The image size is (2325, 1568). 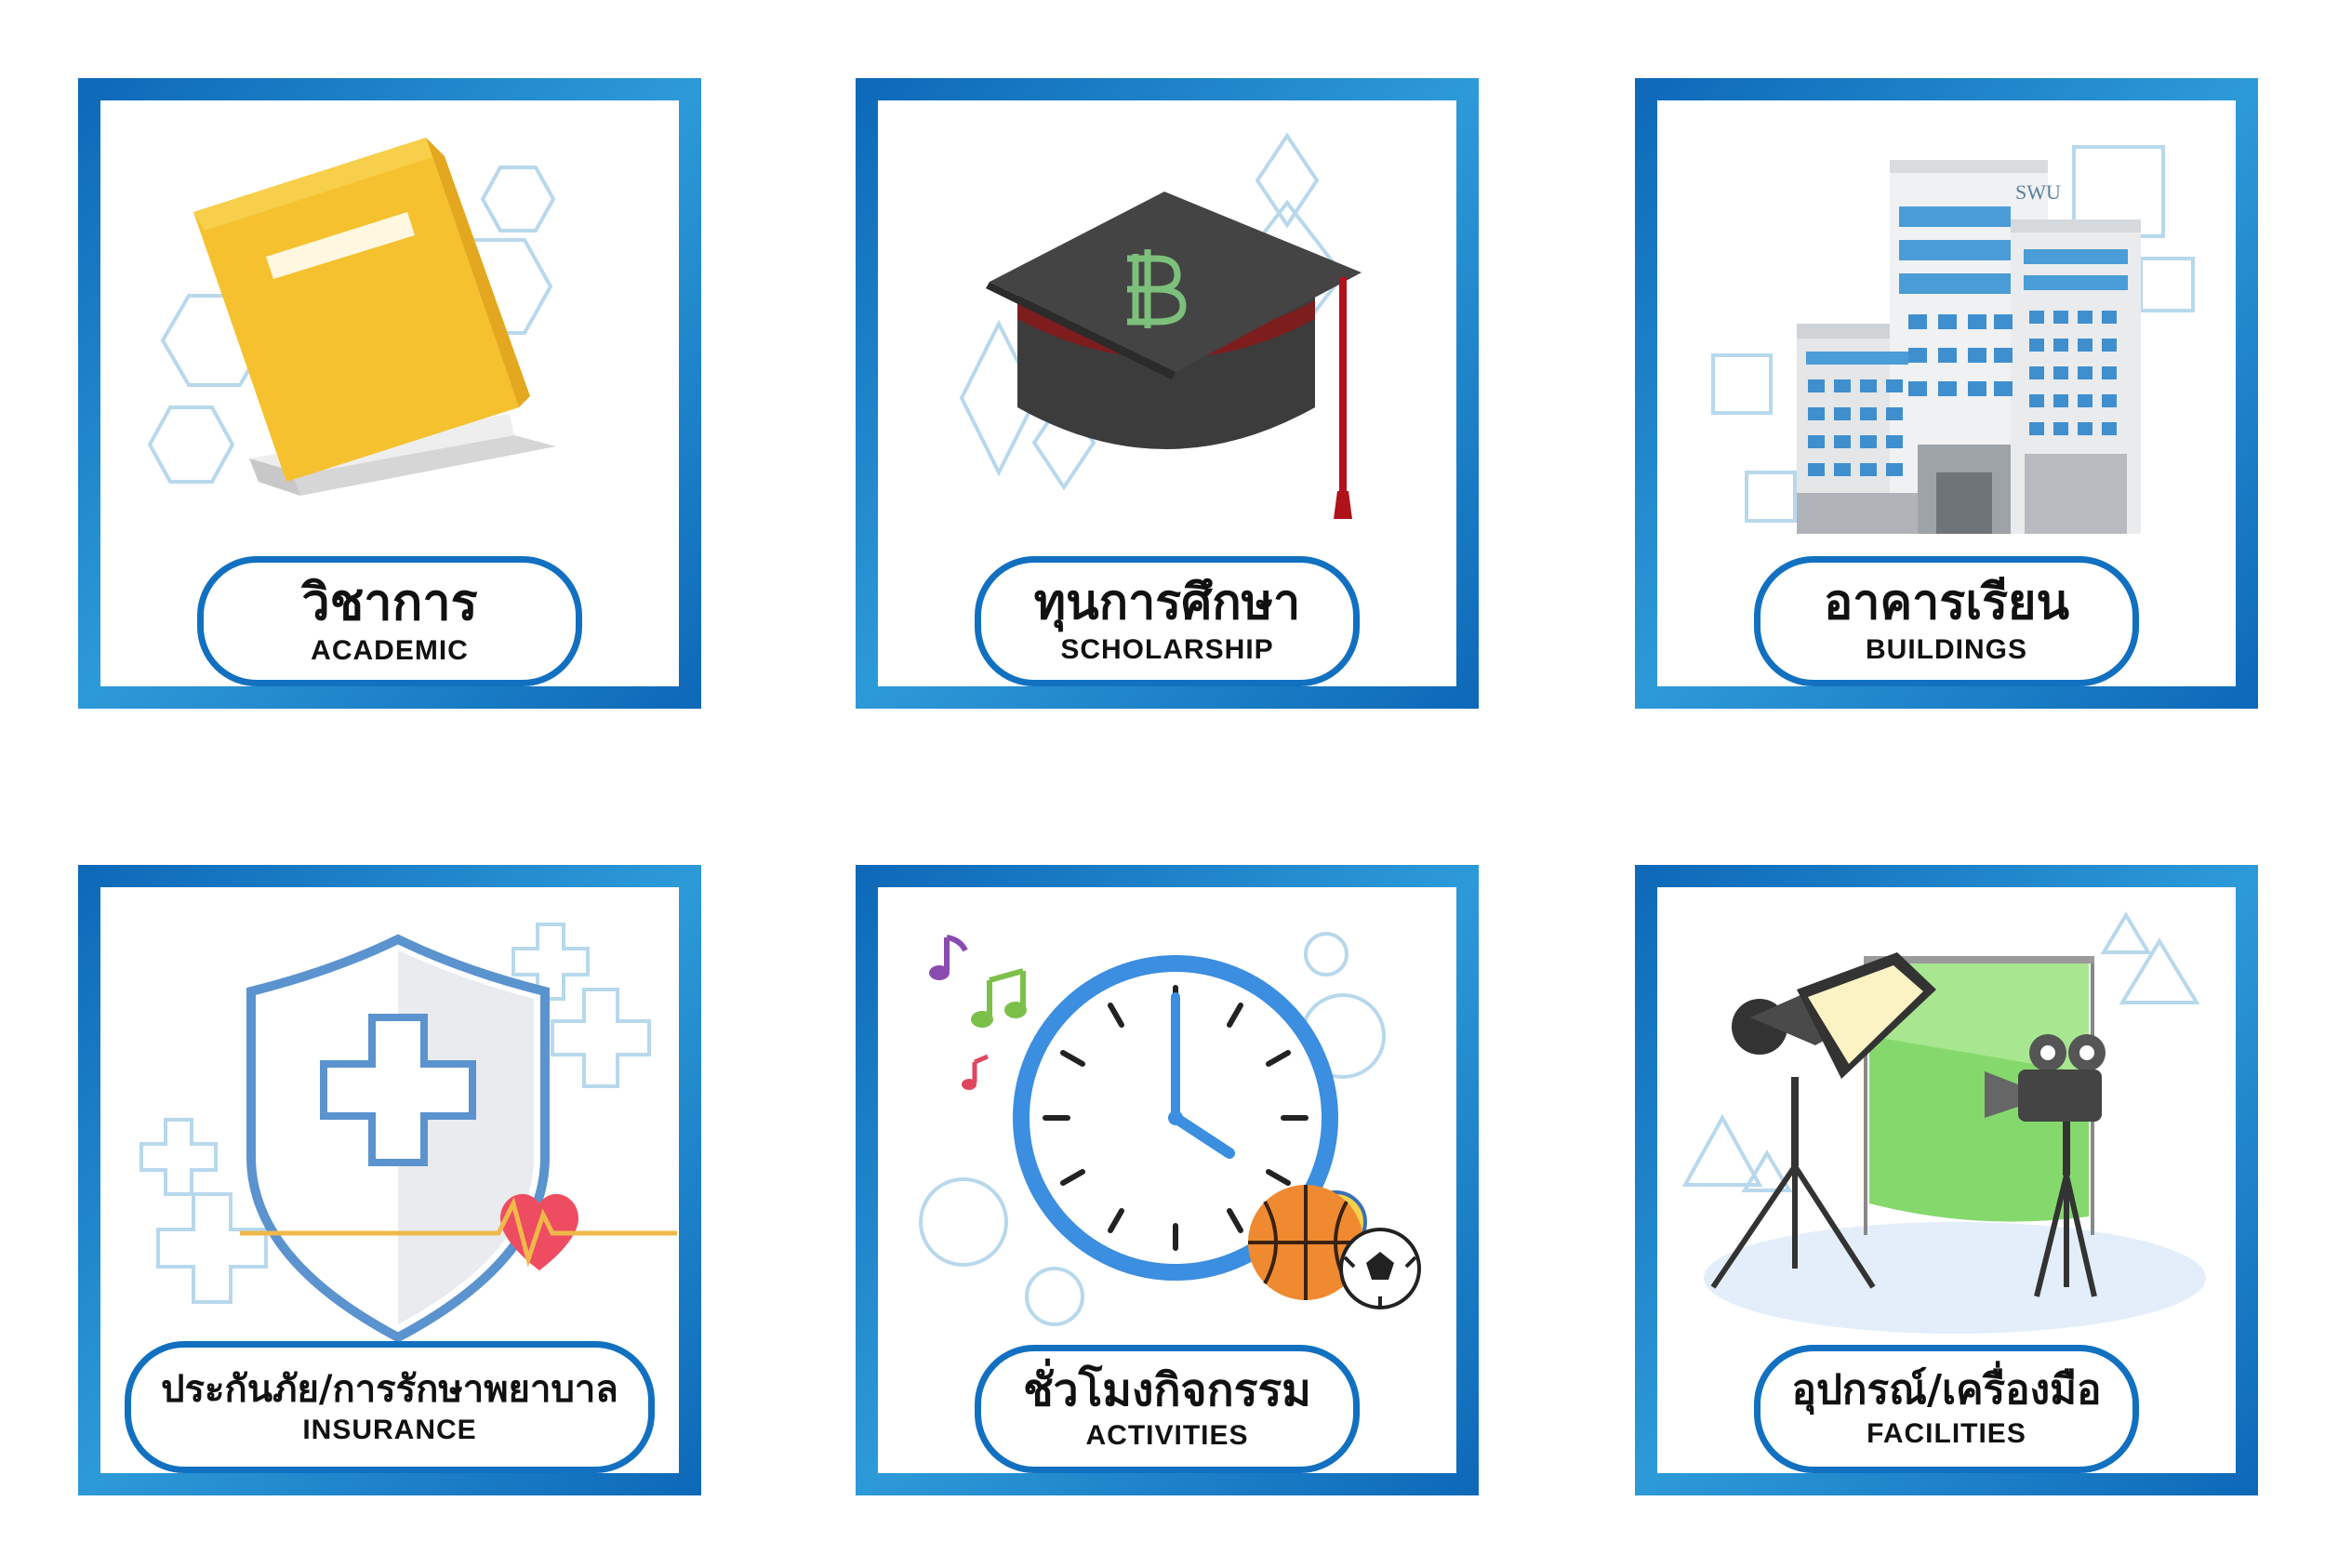 I want to click on title-en-insurance: INSURANCE, so click(x=389, y=1429).